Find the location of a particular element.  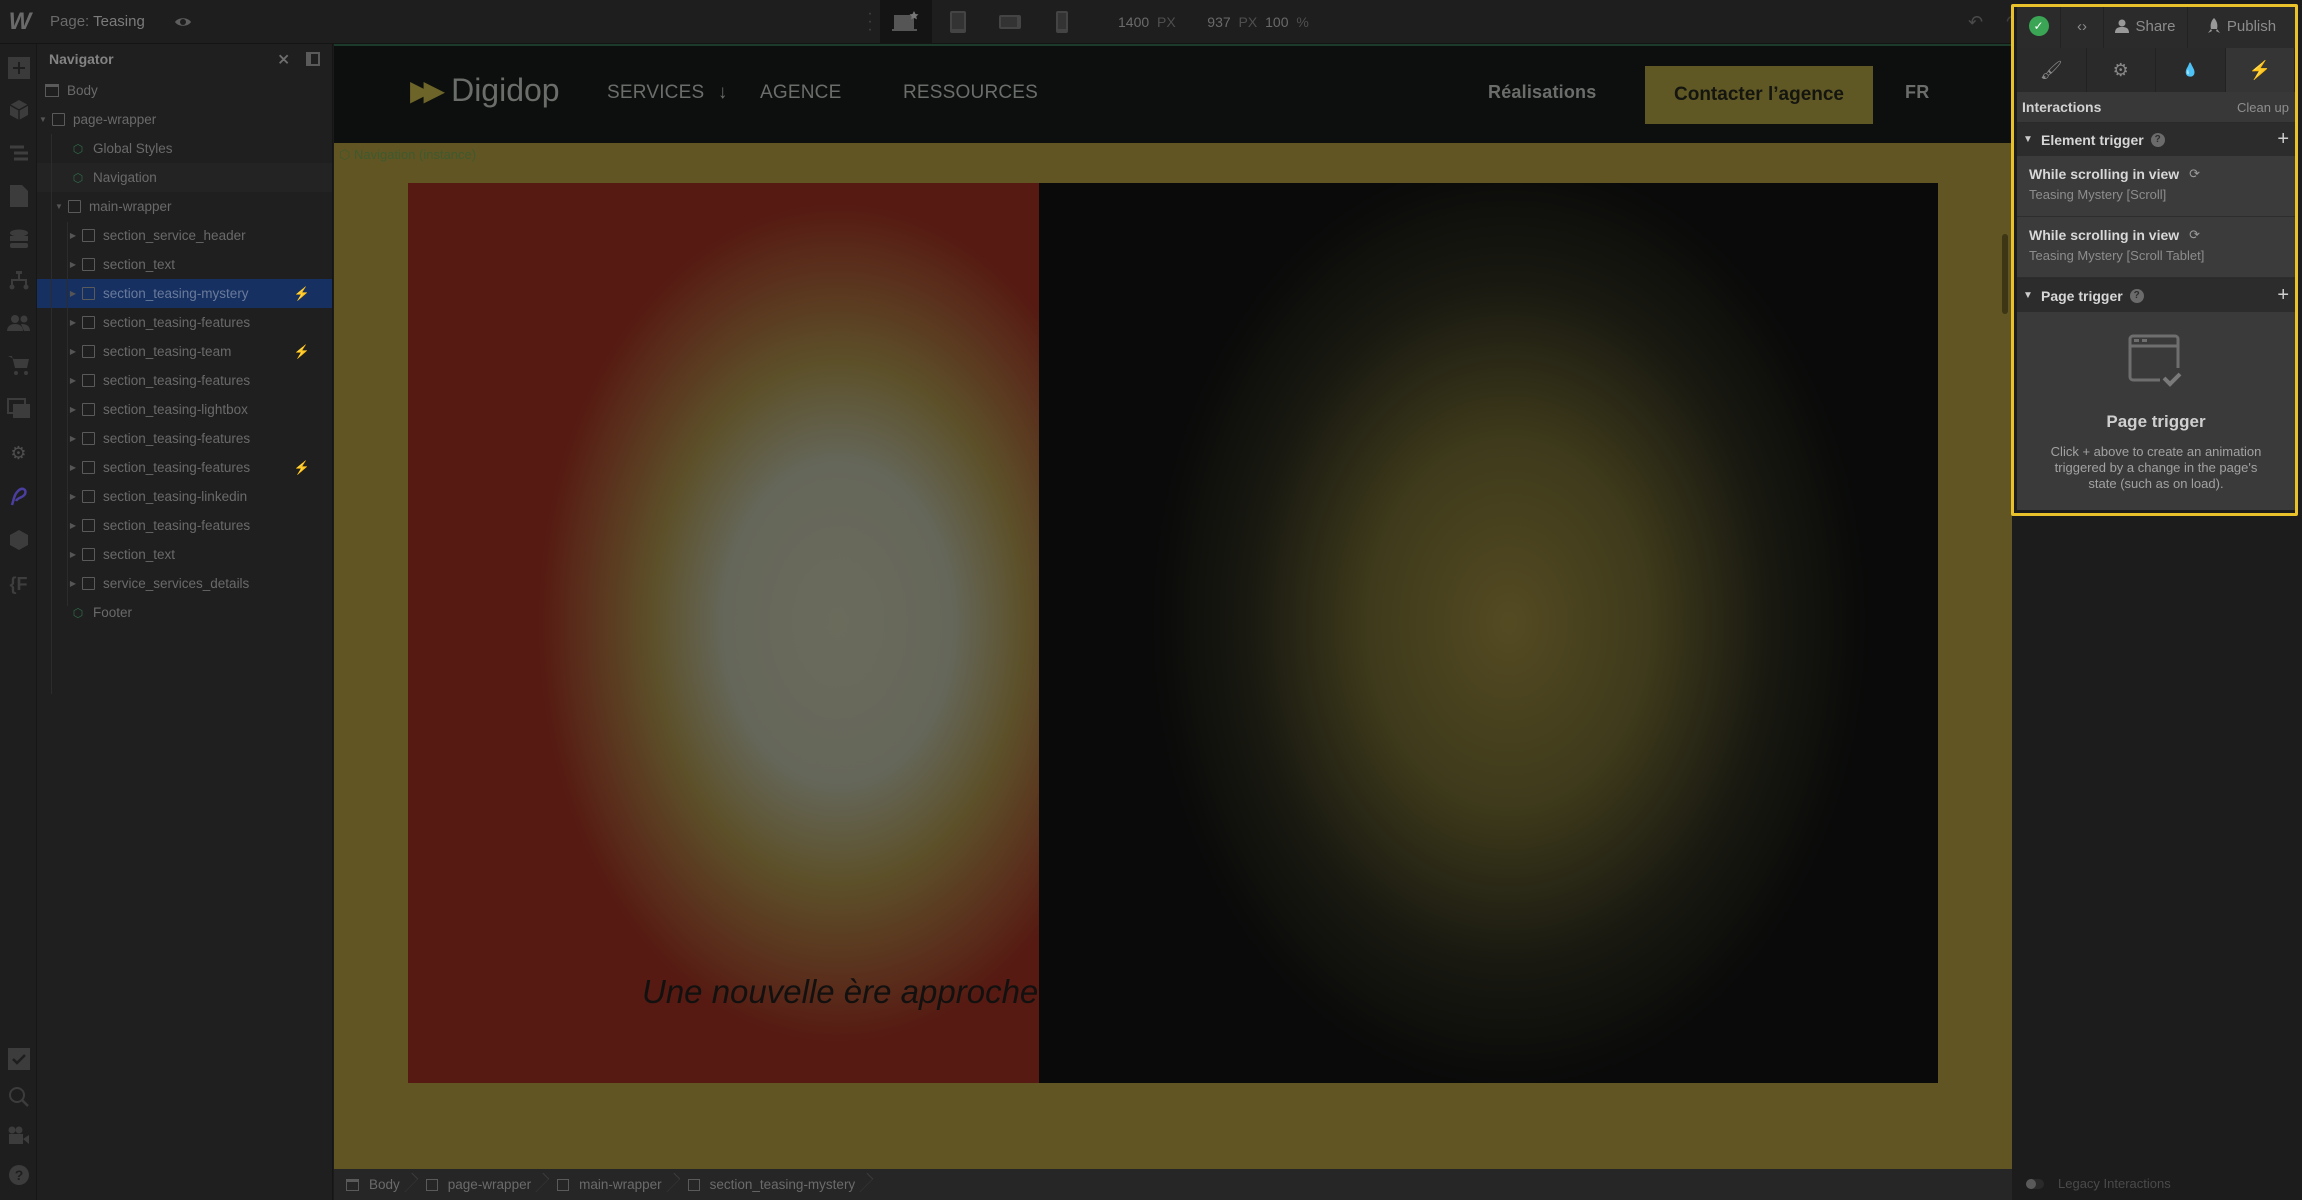

navigator-item: ▶ section_teasing-features ⚡ is located at coordinates (184, 467).